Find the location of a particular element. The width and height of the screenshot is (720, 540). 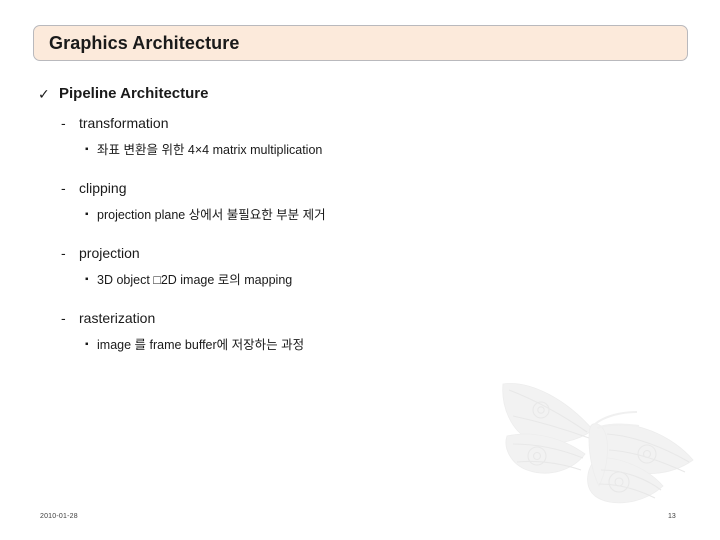

moth-watermark-icon is located at coordinates (604, 448).